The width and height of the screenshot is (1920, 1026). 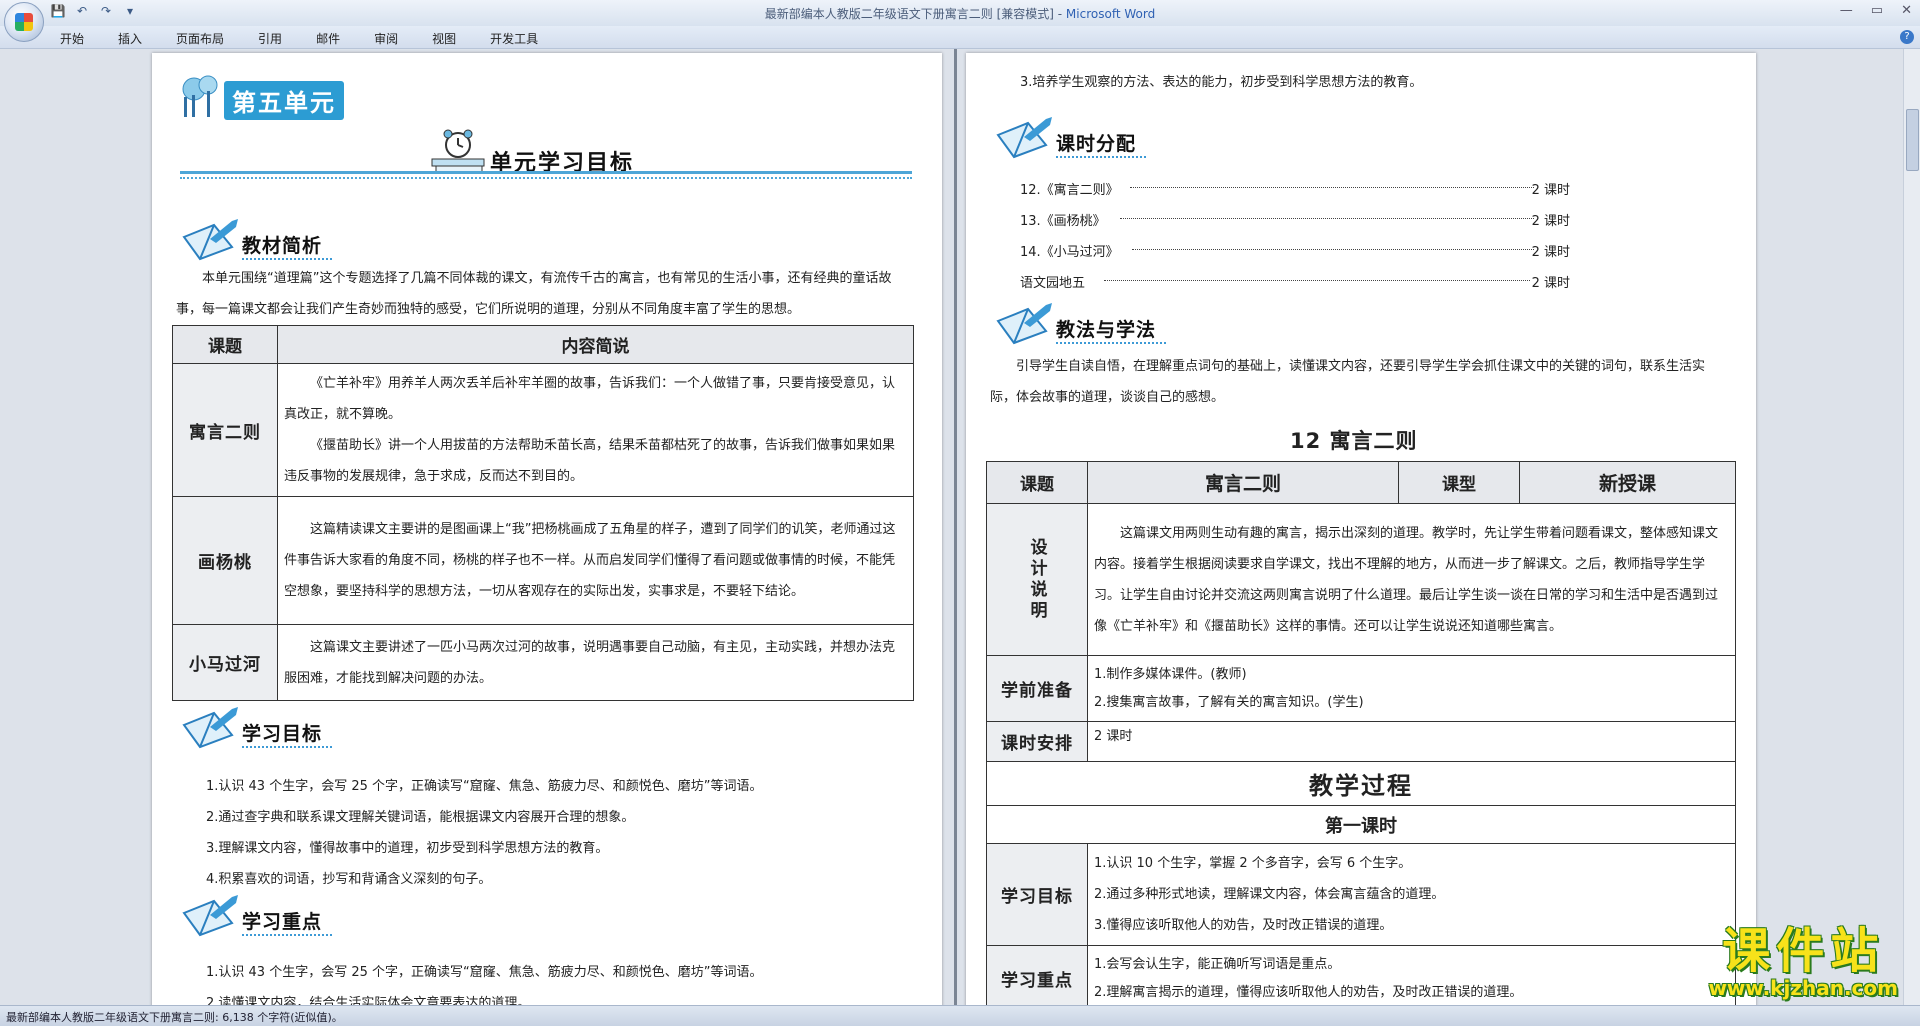 What do you see at coordinates (1803, 988) in the screenshot?
I see `watermark-url: www.kjzhan.com` at bounding box center [1803, 988].